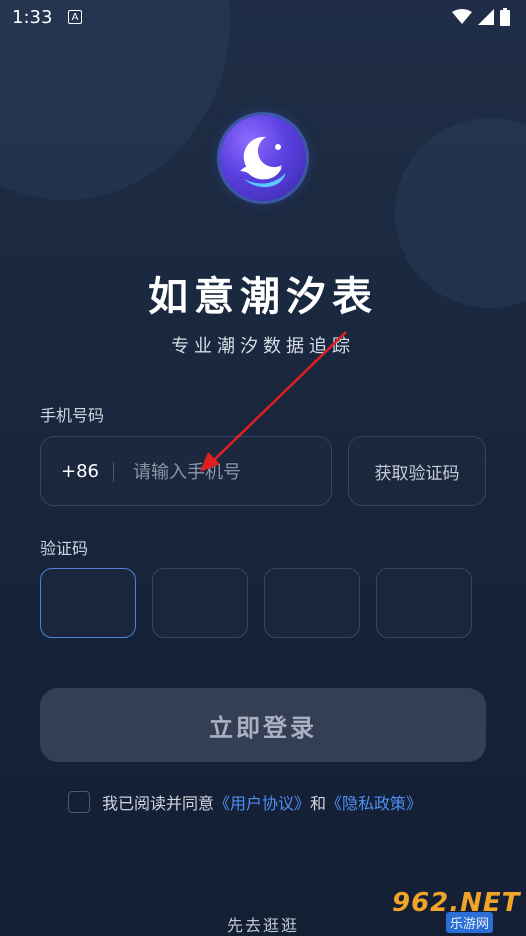 The width and height of the screenshot is (526, 936). I want to click on phone-label: 手机号码, so click(72, 415).